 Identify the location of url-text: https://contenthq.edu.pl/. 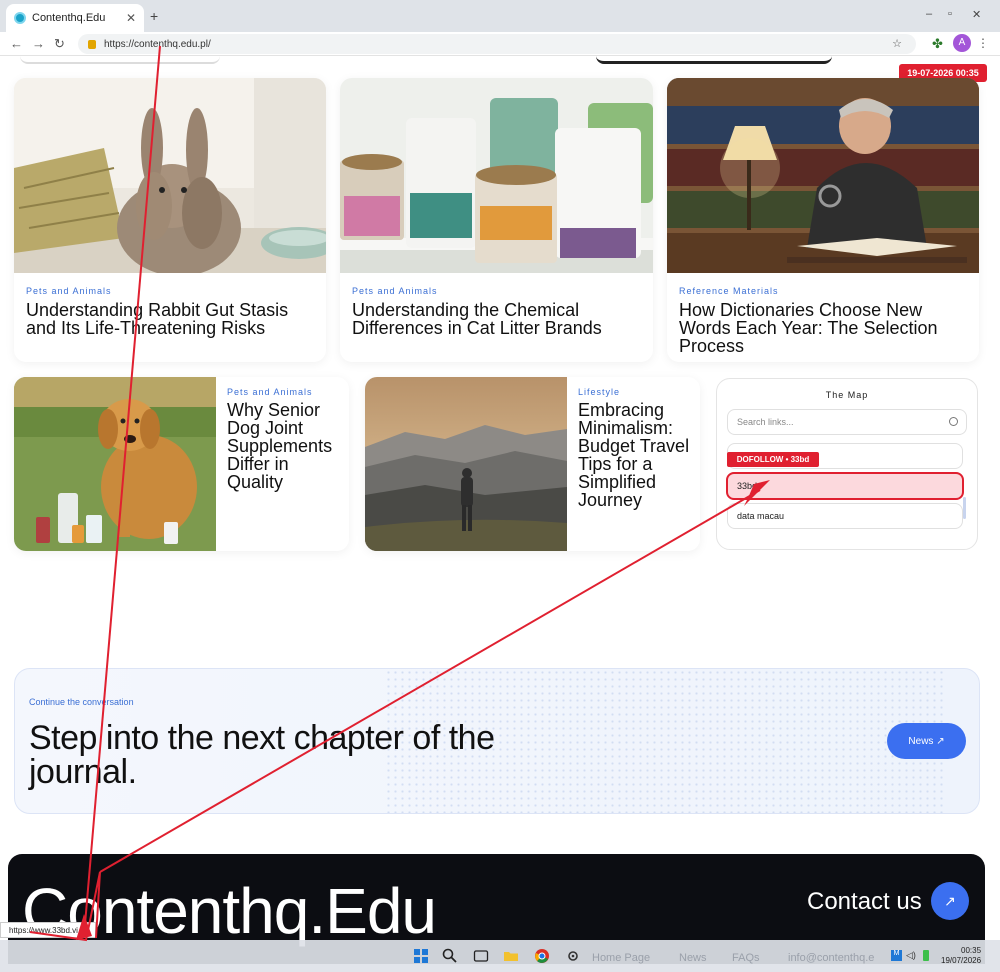
(157, 44).